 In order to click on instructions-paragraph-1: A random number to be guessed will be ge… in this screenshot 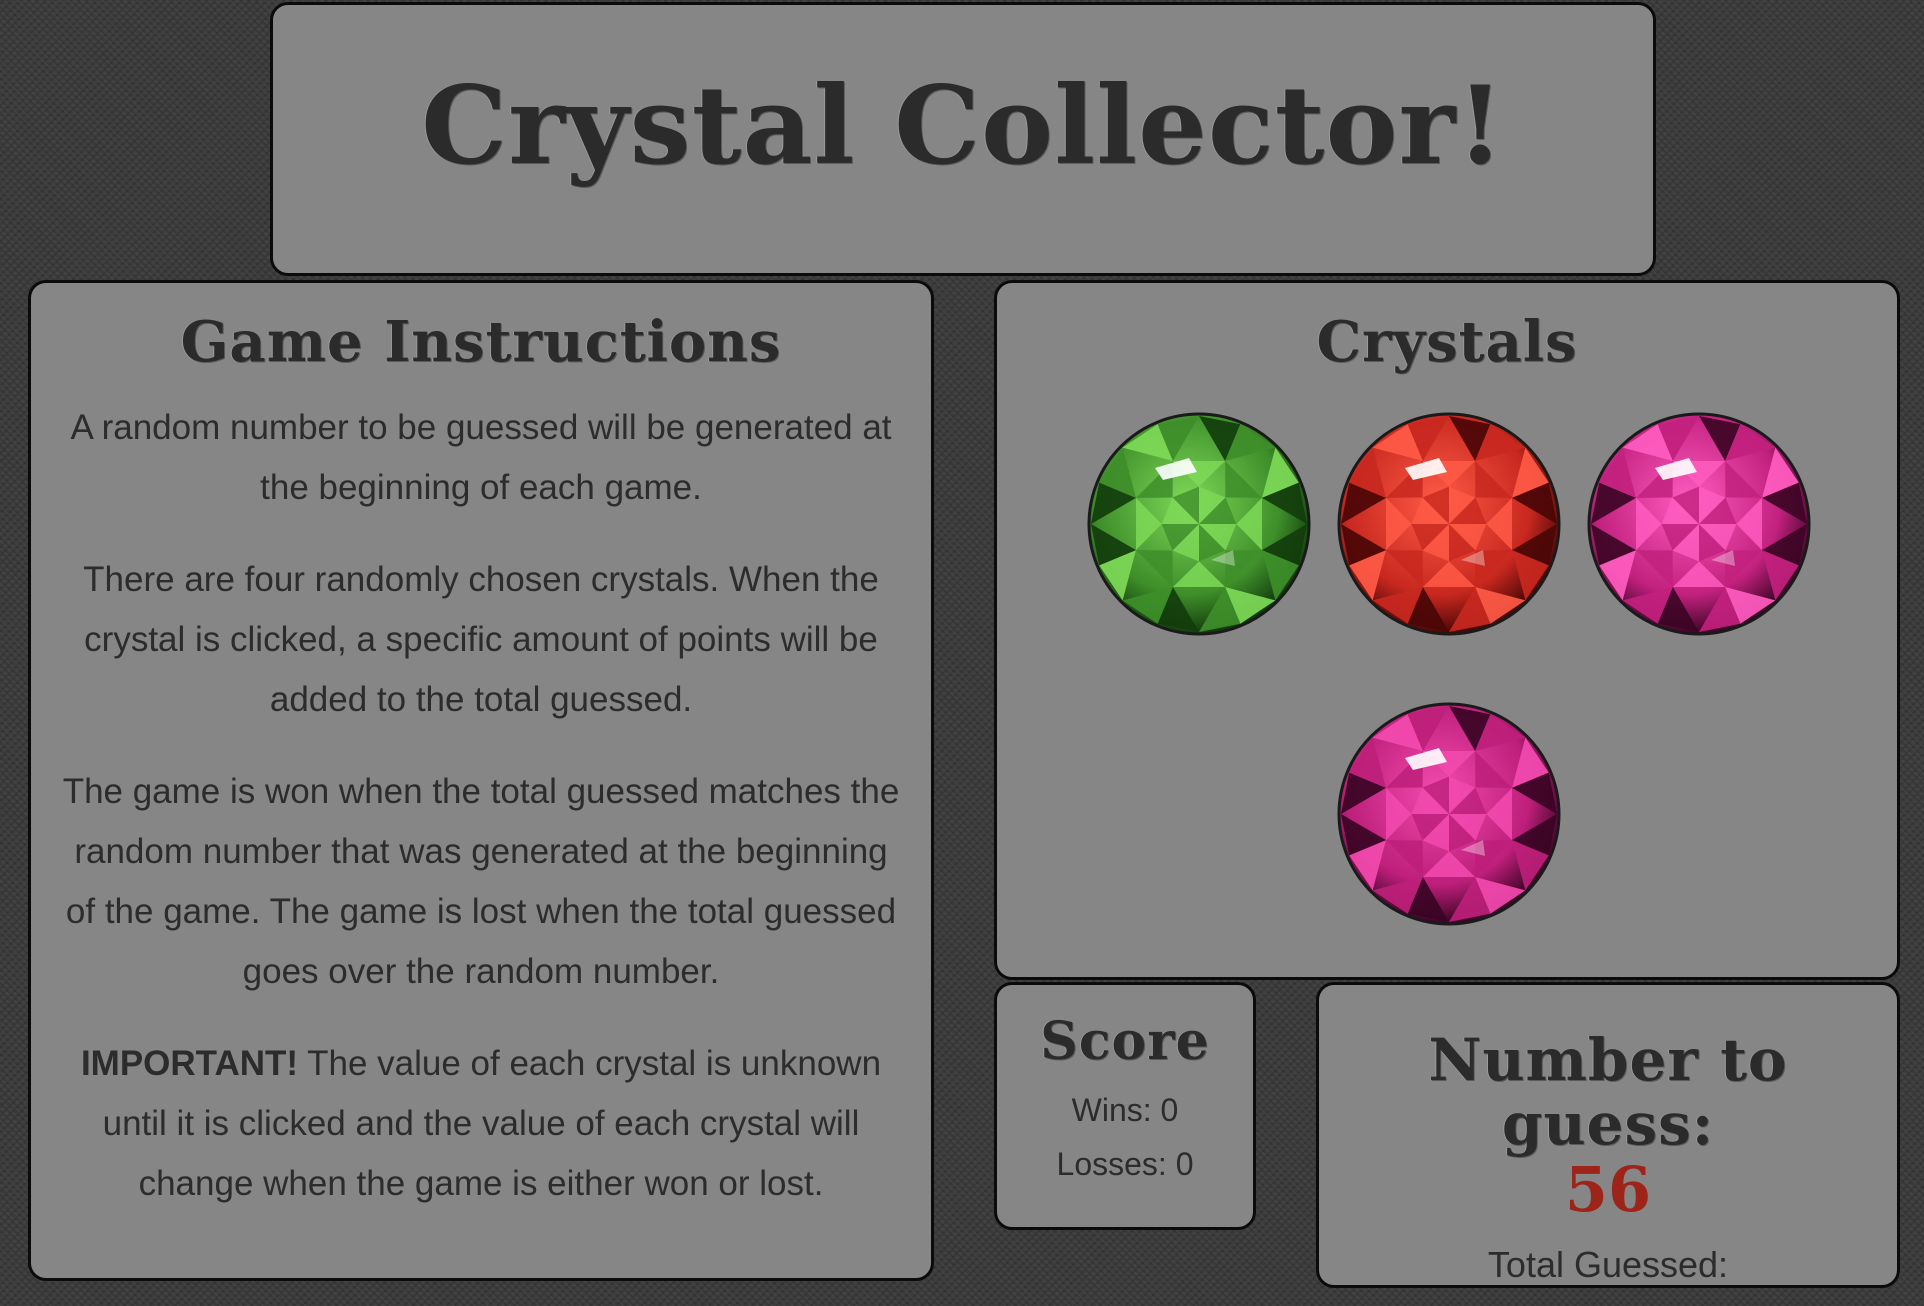, I will do `click(481, 458)`.